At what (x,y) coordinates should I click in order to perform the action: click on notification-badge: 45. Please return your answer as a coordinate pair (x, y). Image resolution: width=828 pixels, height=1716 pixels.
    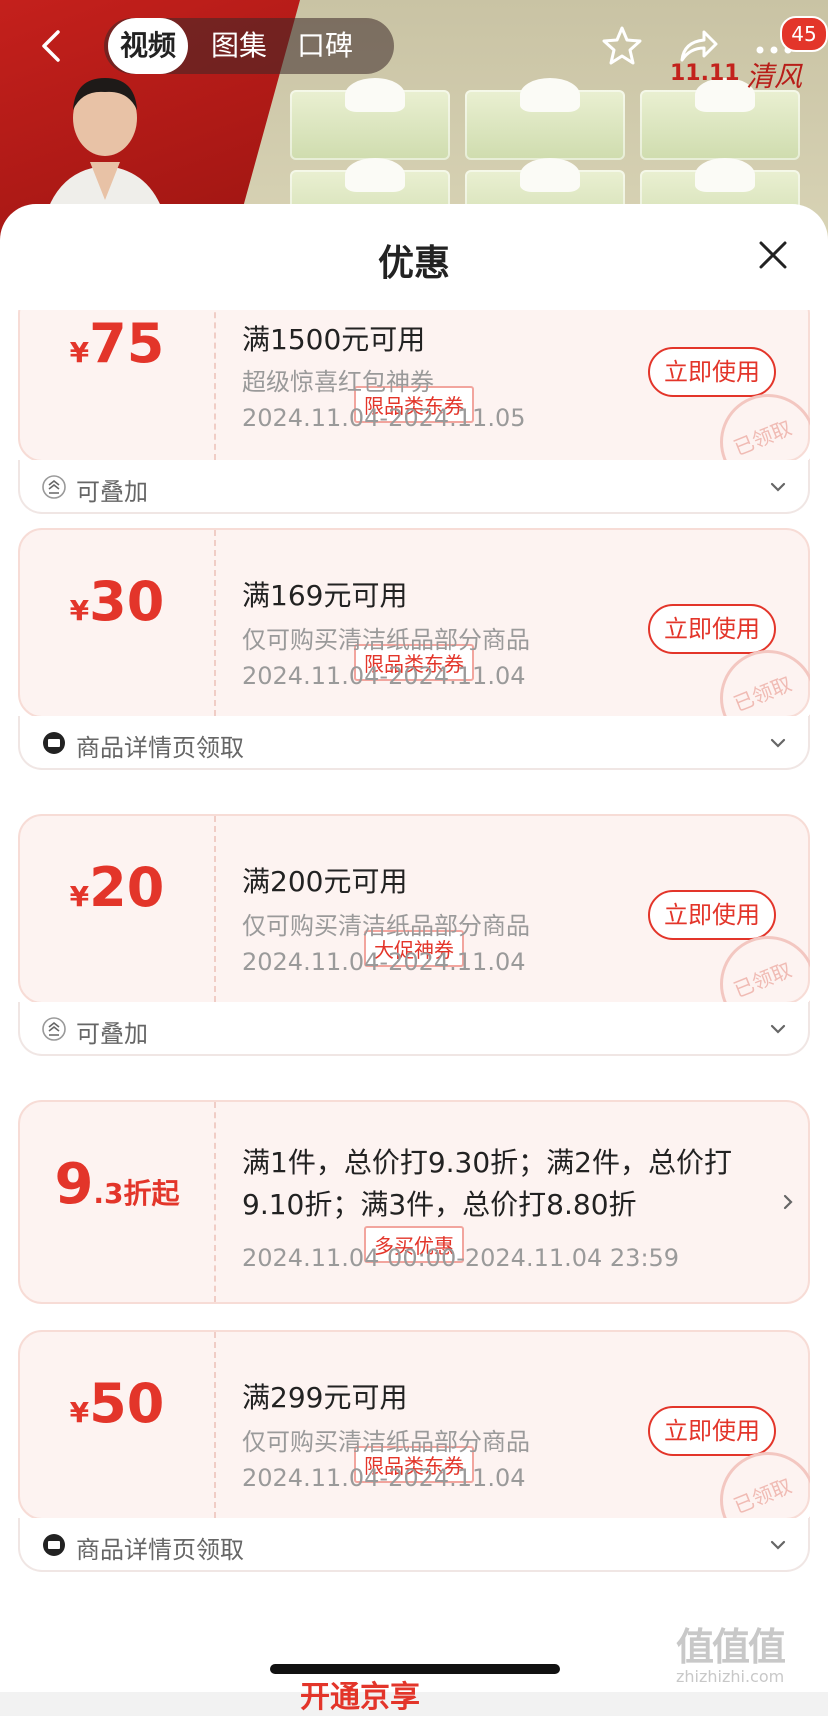
    Looking at the image, I should click on (804, 34).